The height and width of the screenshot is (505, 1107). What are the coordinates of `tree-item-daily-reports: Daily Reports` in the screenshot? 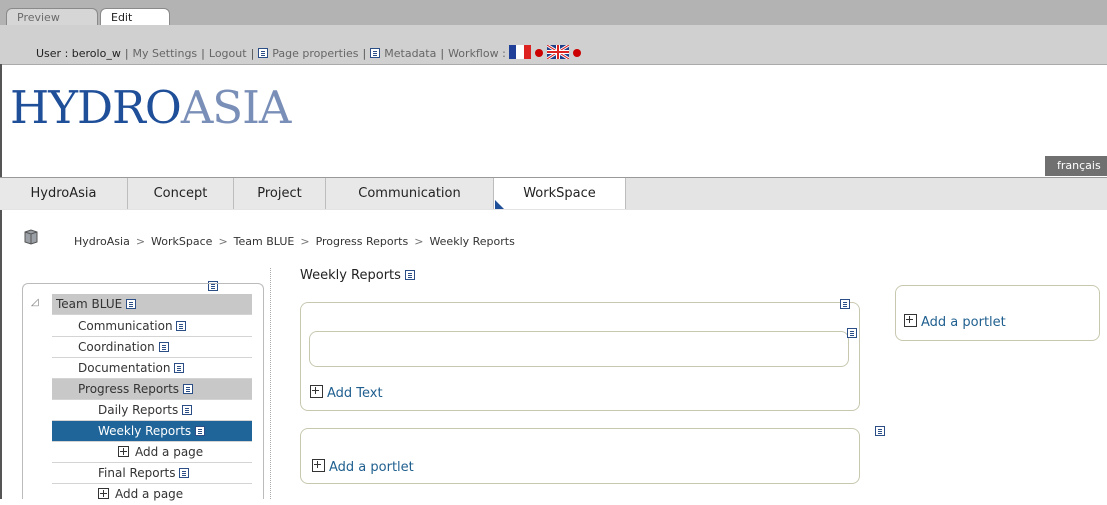 It's located at (152, 410).